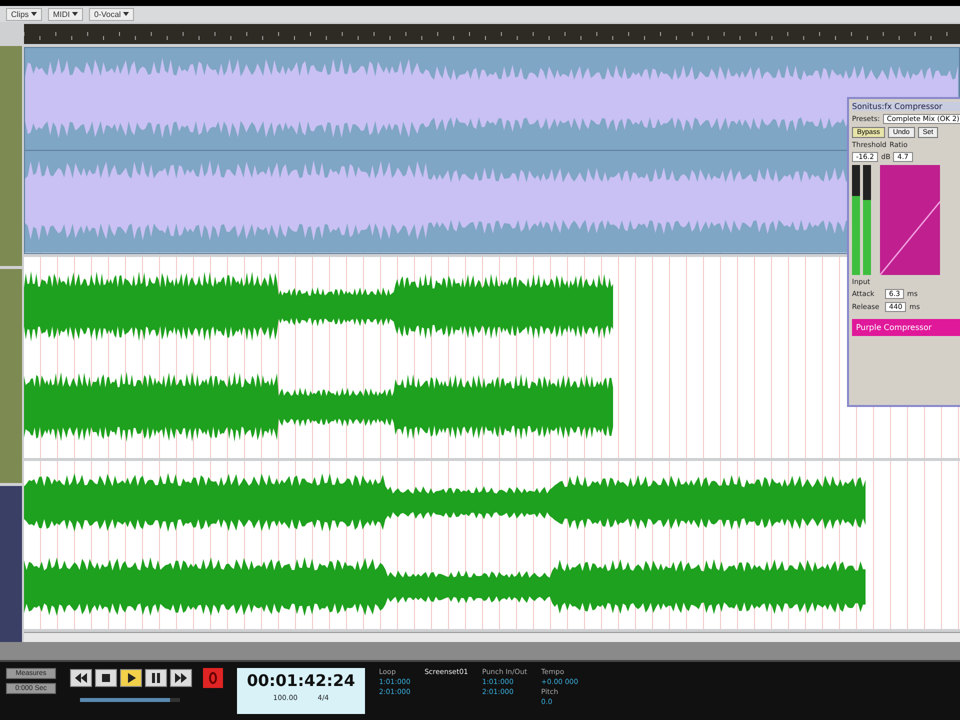 The image size is (960, 720). Describe the element at coordinates (906, 106) in the screenshot. I see `window-title: Sonitus:fx Compressor` at that location.